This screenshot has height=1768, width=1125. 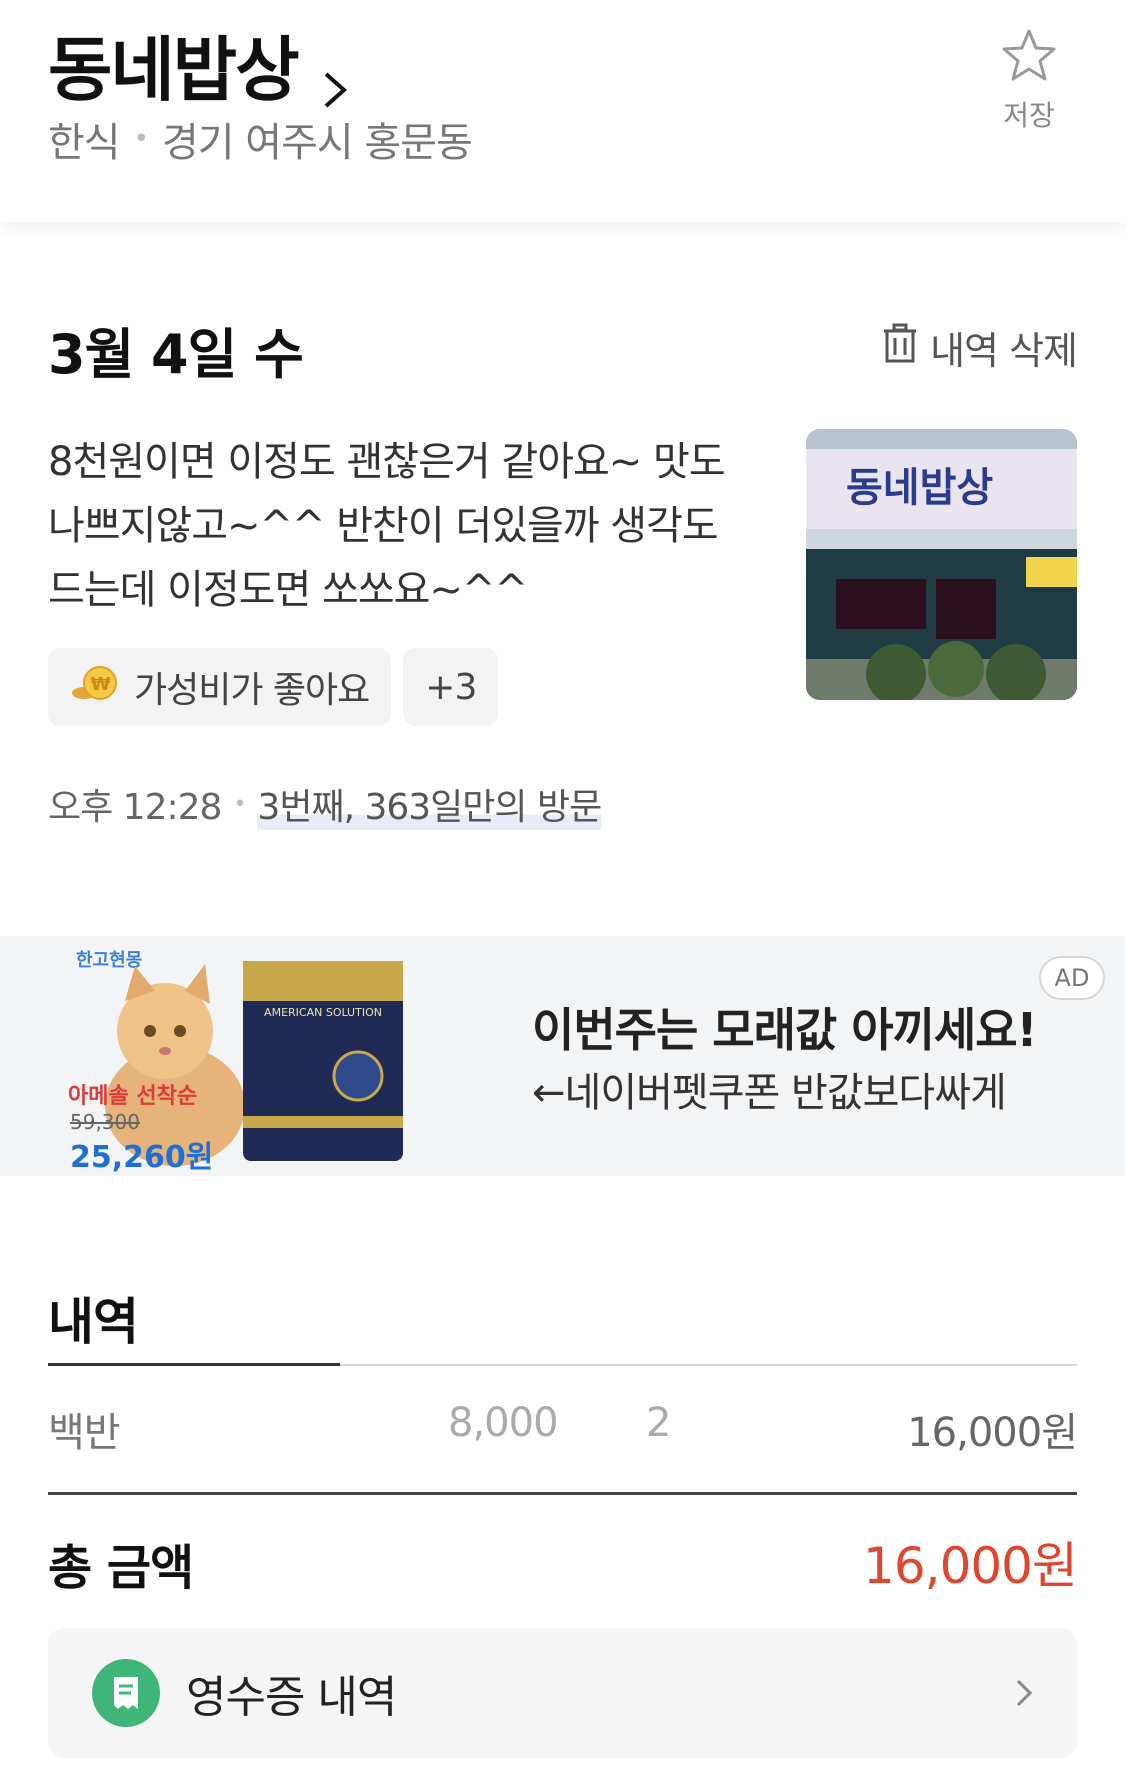 What do you see at coordinates (503, 1423) in the screenshot?
I see `item-price: 8,000` at bounding box center [503, 1423].